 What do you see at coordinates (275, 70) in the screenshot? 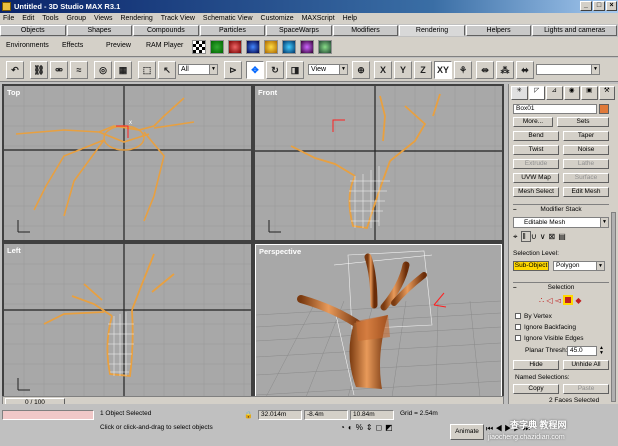
I see `select-and-rotate-icon: ↻` at bounding box center [275, 70].